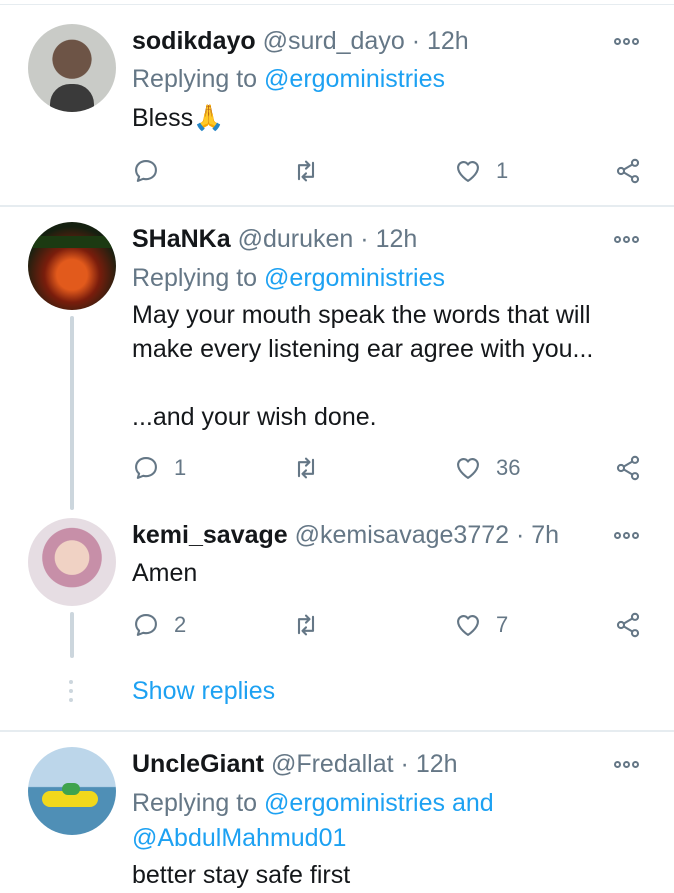  What do you see at coordinates (178, 118) in the screenshot?
I see `tweet-text: Bless🙏` at bounding box center [178, 118].